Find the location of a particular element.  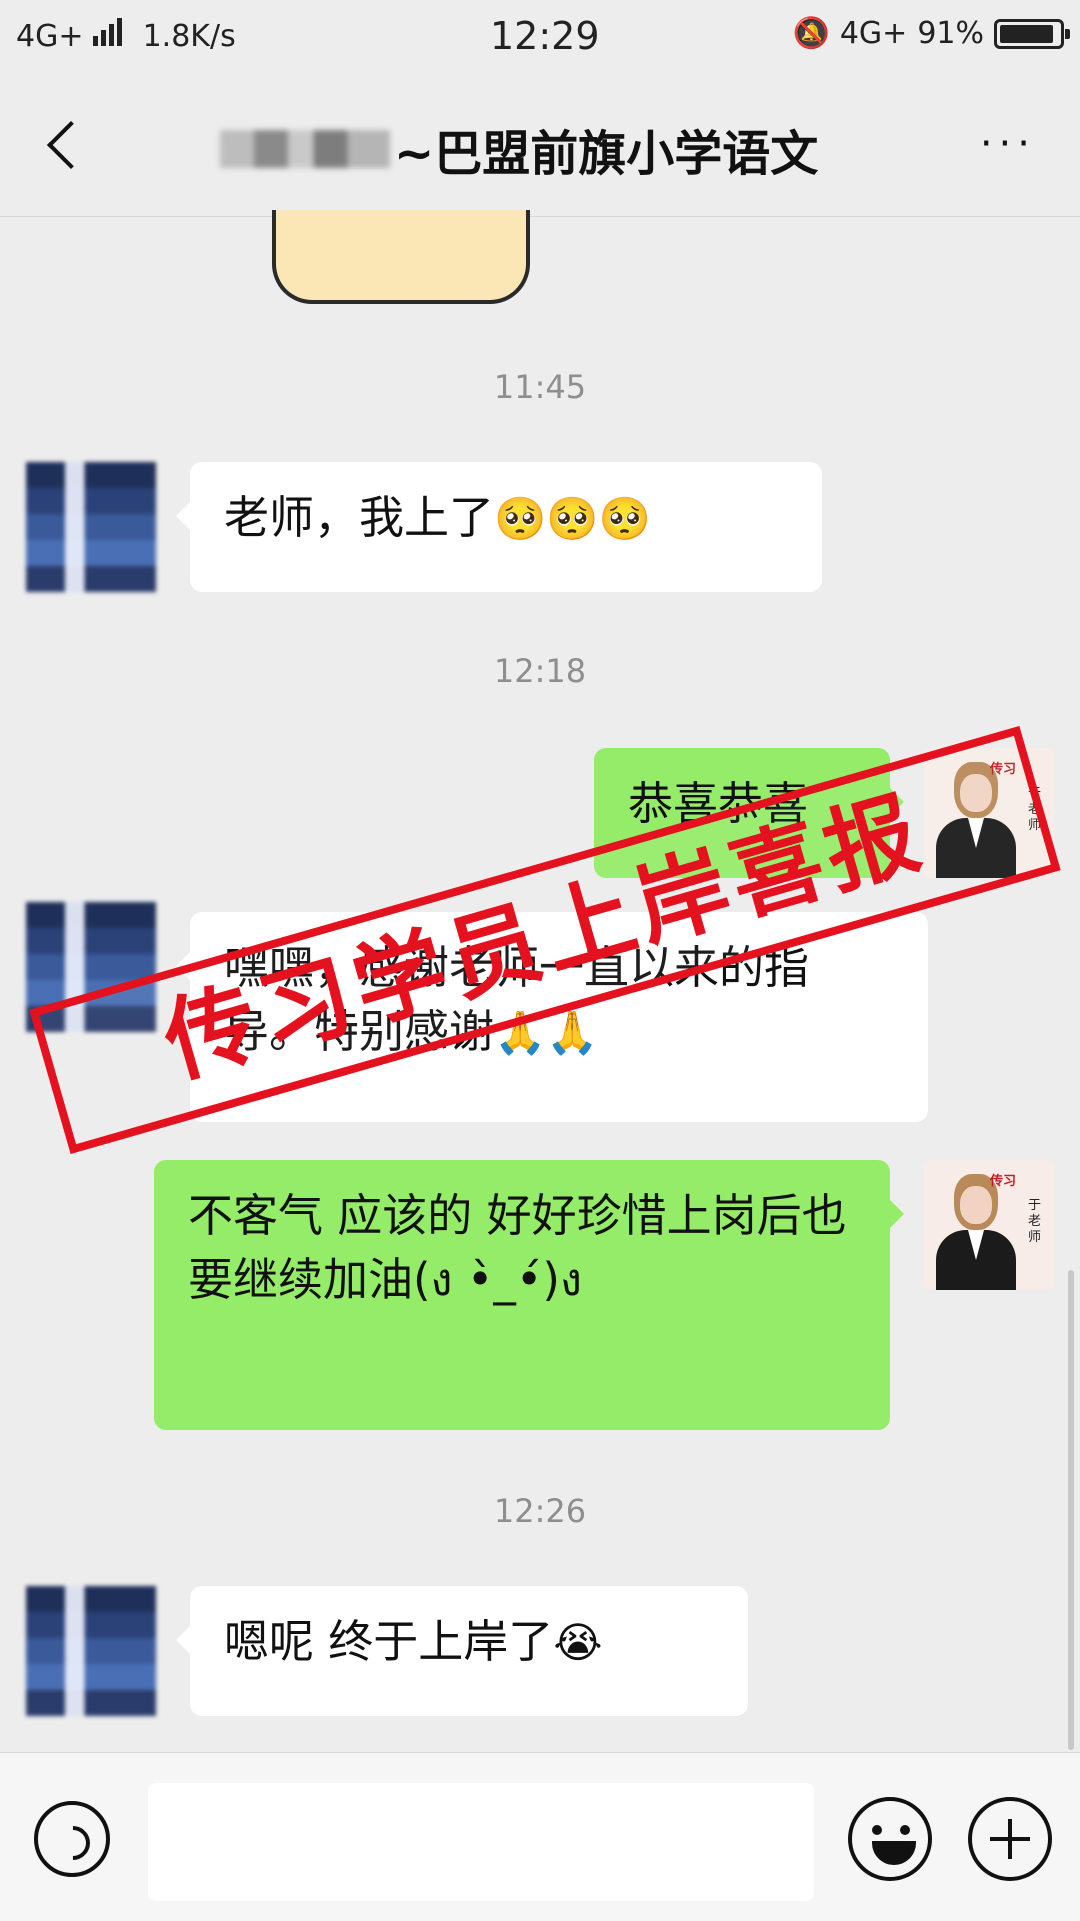

blurred-name is located at coordinates (305, 149).